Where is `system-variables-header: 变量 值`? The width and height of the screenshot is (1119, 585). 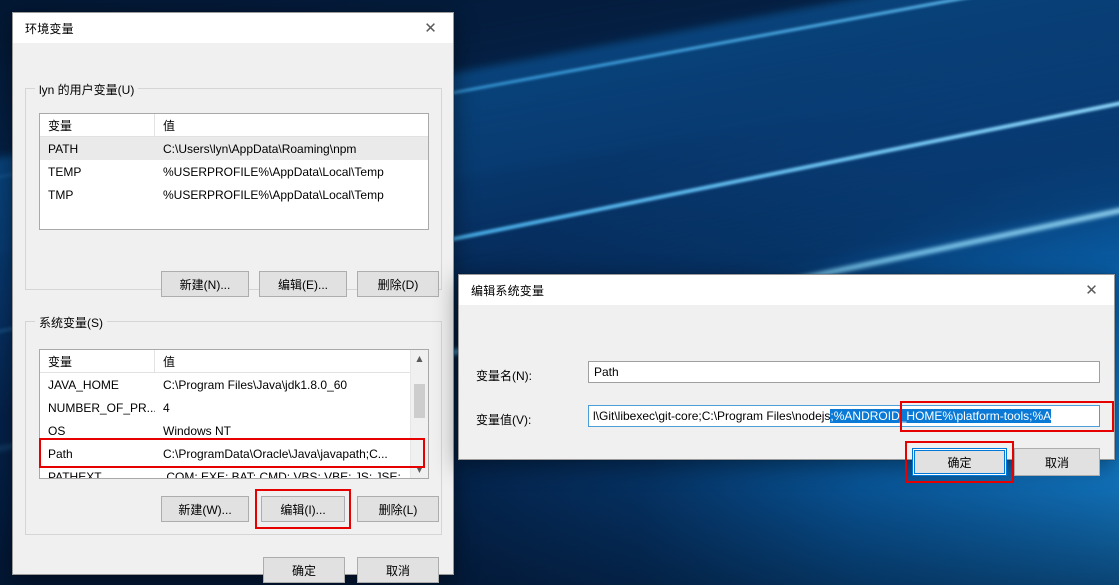 system-variables-header: 变量 值 is located at coordinates (234, 361).